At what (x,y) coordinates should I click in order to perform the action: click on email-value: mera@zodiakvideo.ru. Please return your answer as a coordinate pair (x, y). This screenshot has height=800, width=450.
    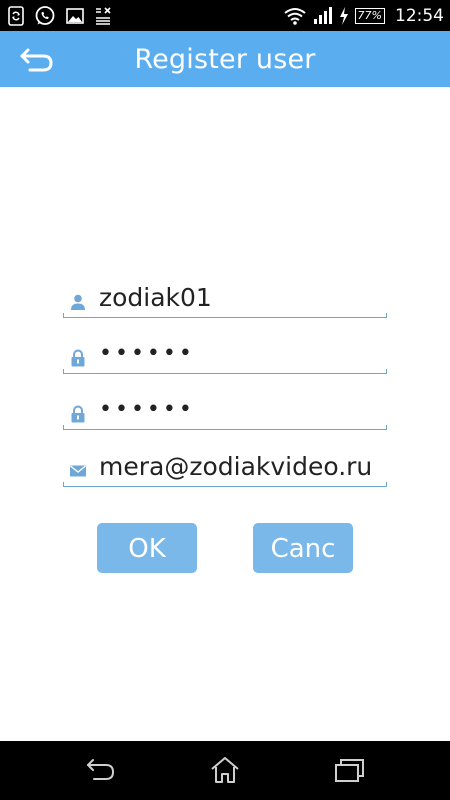
    Looking at the image, I should click on (236, 466).